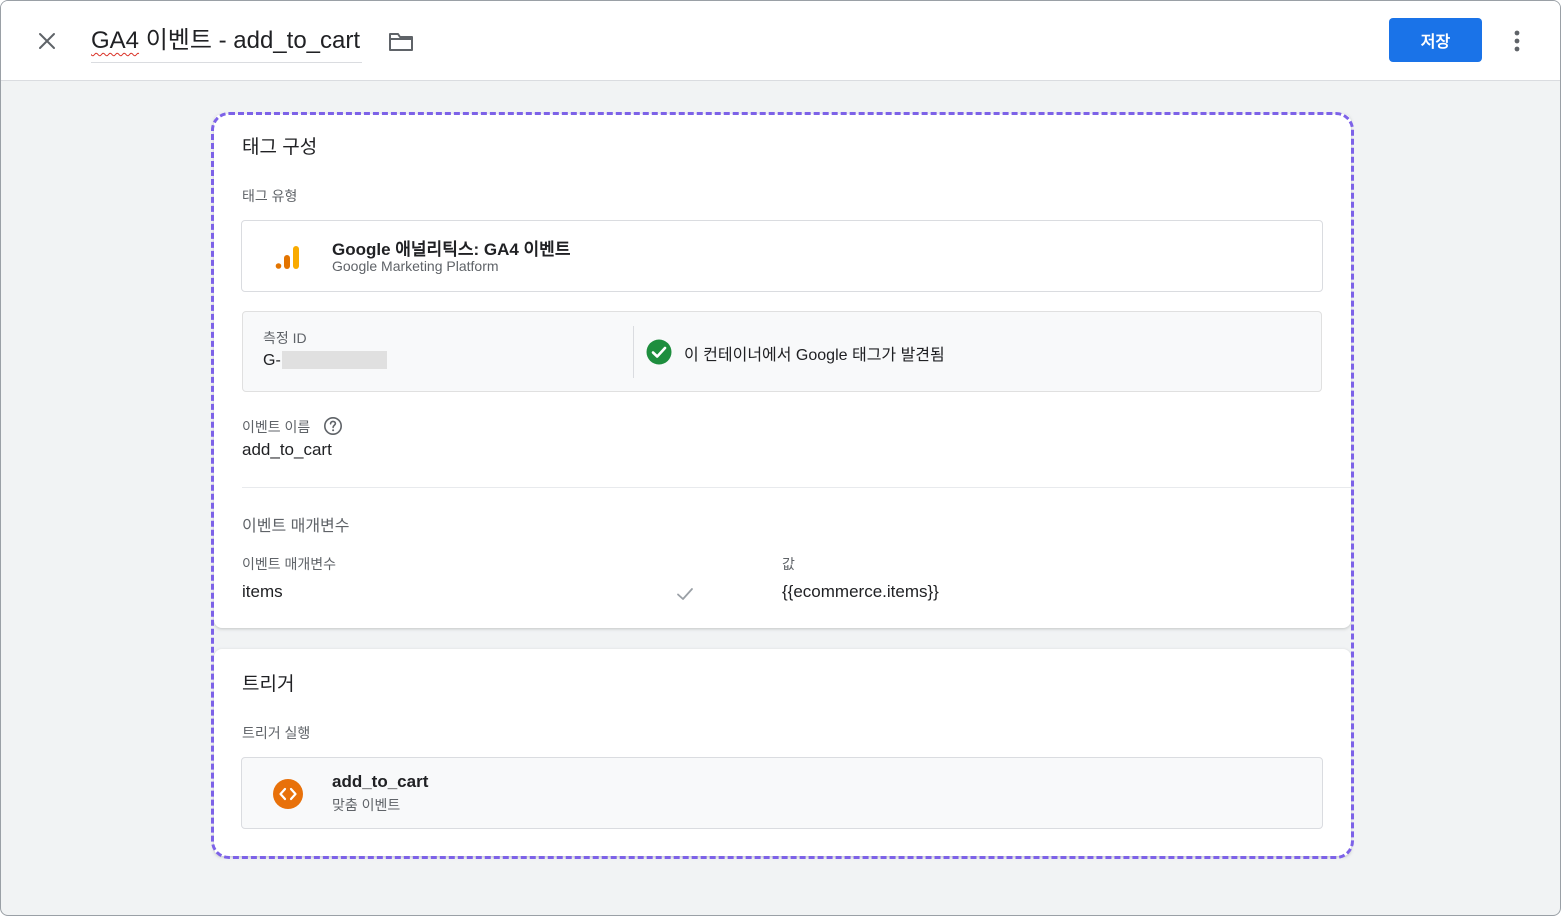 This screenshot has height=916, width=1561. I want to click on measurement-id-label: 측정 ID, so click(285, 338).